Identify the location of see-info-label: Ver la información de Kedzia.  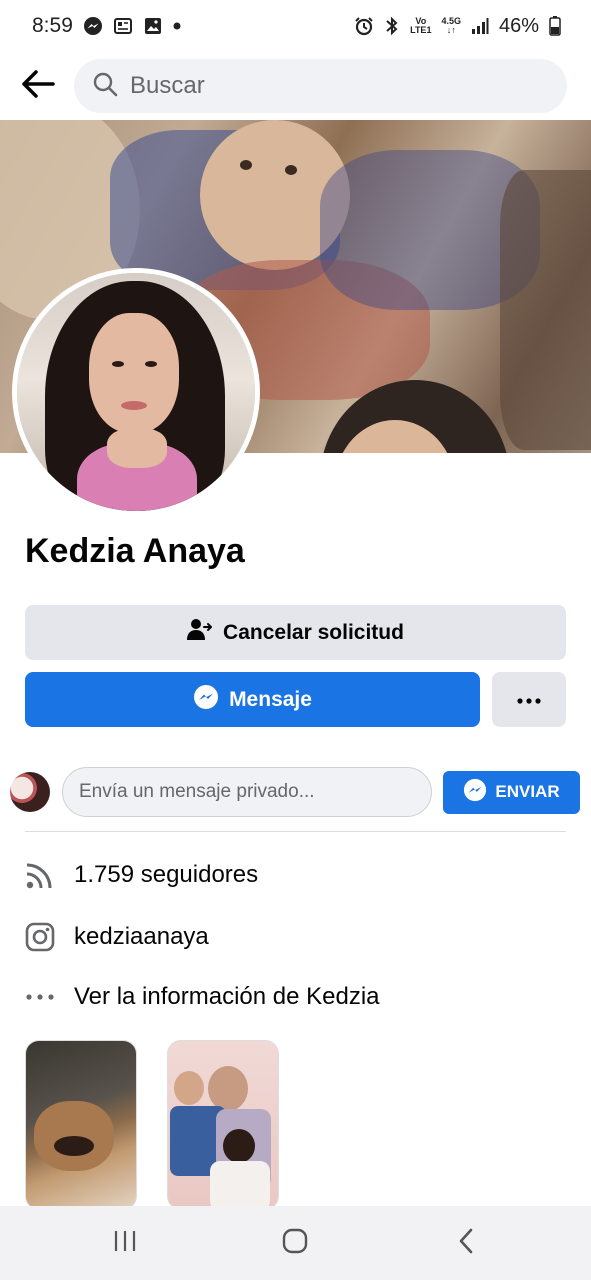
(227, 996).